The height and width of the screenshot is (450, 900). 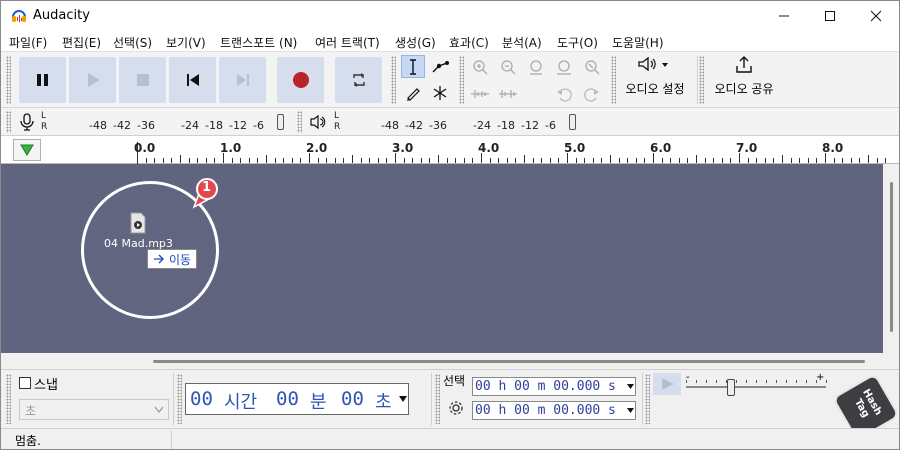 What do you see at coordinates (730, 387) in the screenshot?
I see `speed-slider-thumb` at bounding box center [730, 387].